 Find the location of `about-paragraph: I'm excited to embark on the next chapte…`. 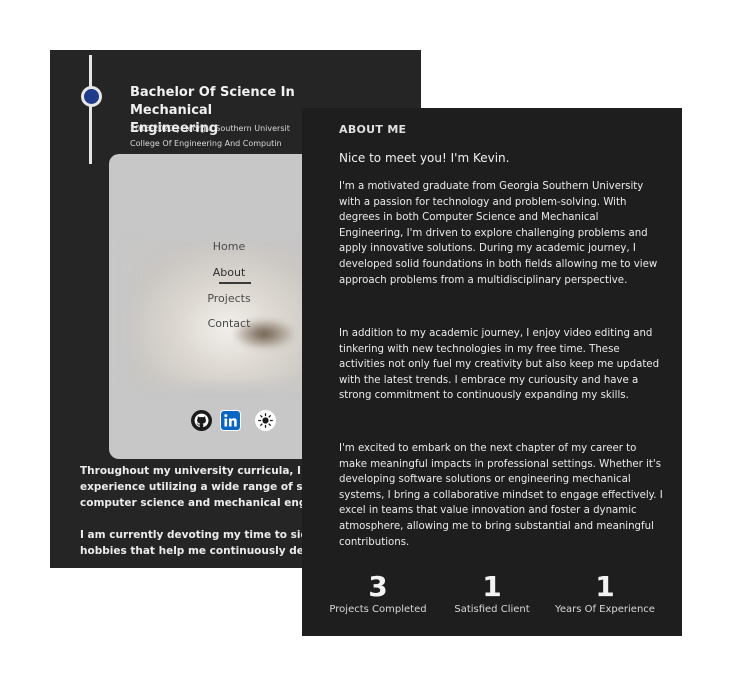

about-paragraph: I'm excited to embark on the next chapte… is located at coordinates (501, 495).